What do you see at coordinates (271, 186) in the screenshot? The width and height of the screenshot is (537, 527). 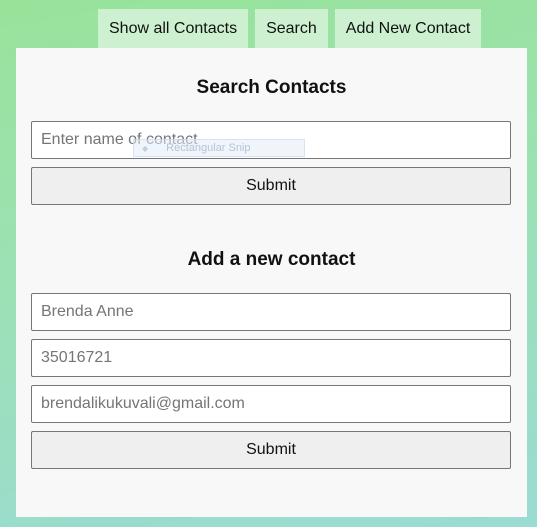 I see `search-submit-button: Submit` at bounding box center [271, 186].